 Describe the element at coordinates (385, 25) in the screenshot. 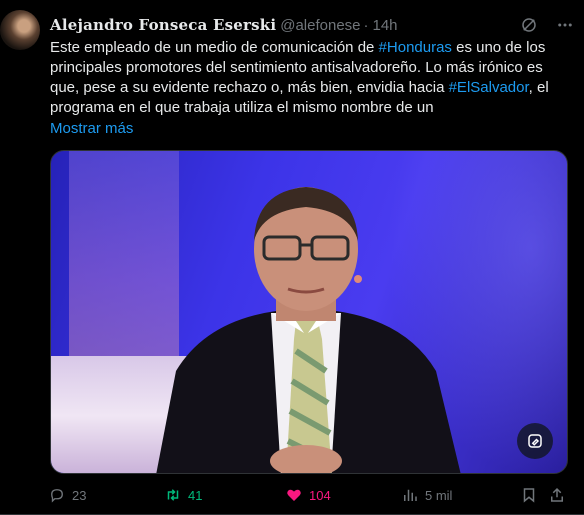

I see `timestamp: 14h` at that location.